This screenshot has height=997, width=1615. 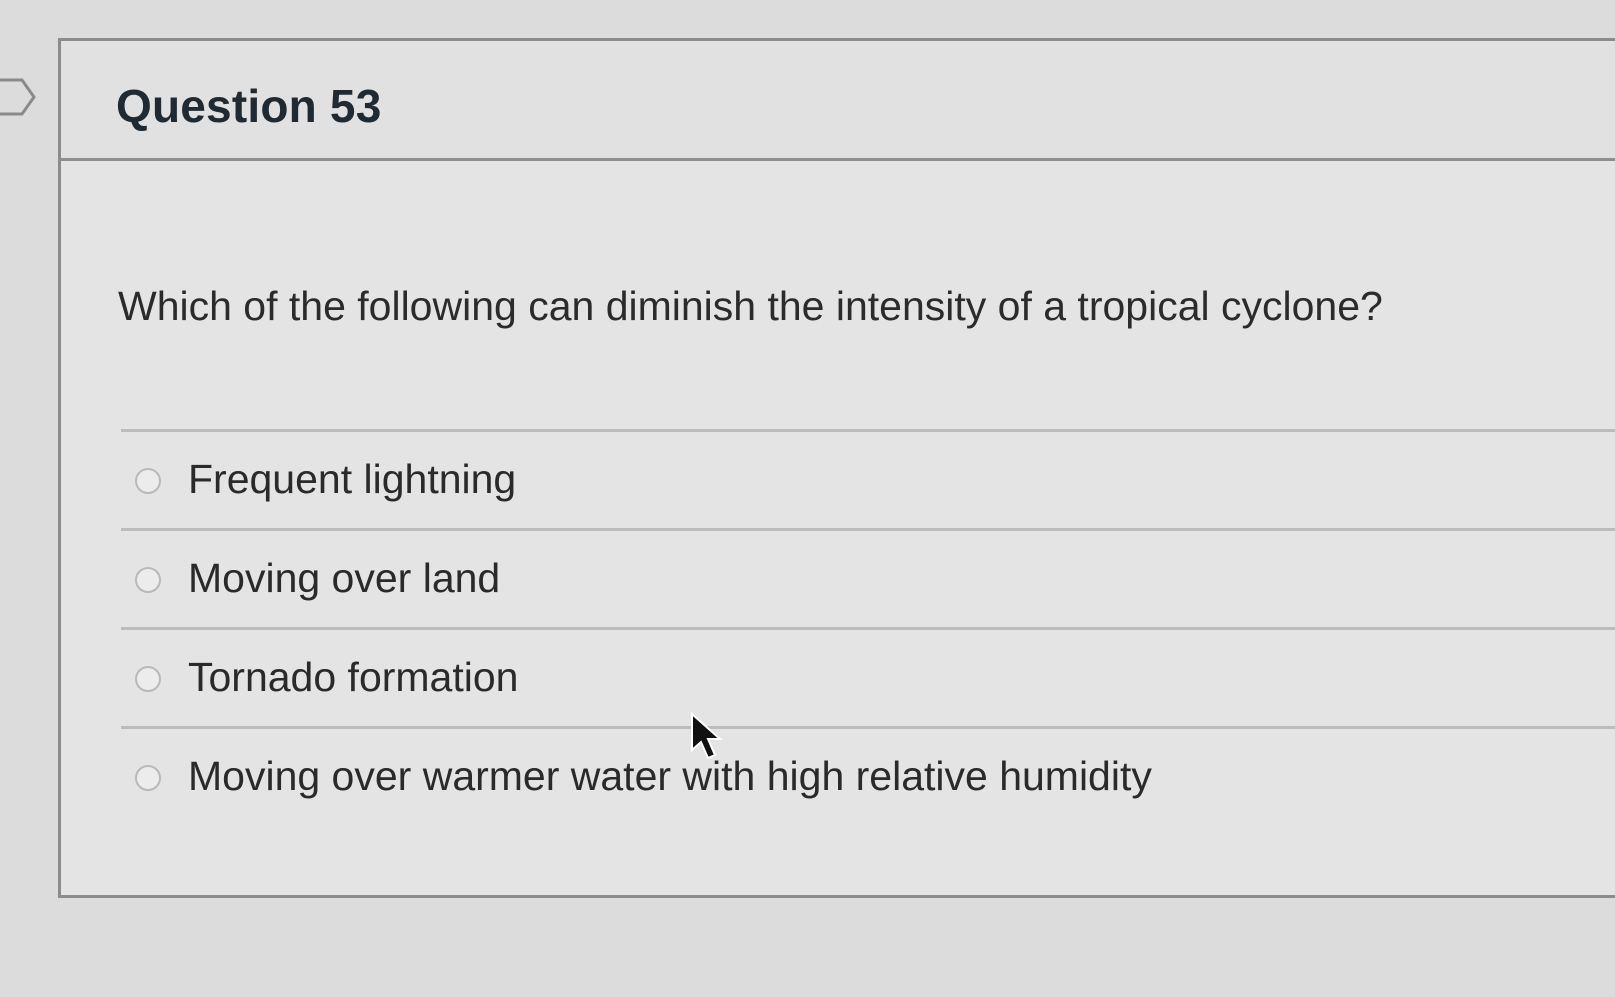 What do you see at coordinates (868, 676) in the screenshot?
I see `answer-option: Tornado formation` at bounding box center [868, 676].